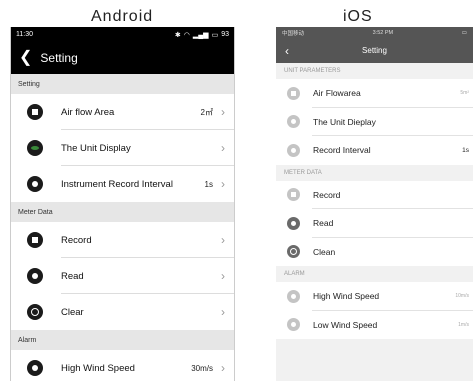 This screenshot has height=381, width=473. What do you see at coordinates (225, 34) in the screenshot?
I see `battery-level: 93` at bounding box center [225, 34].